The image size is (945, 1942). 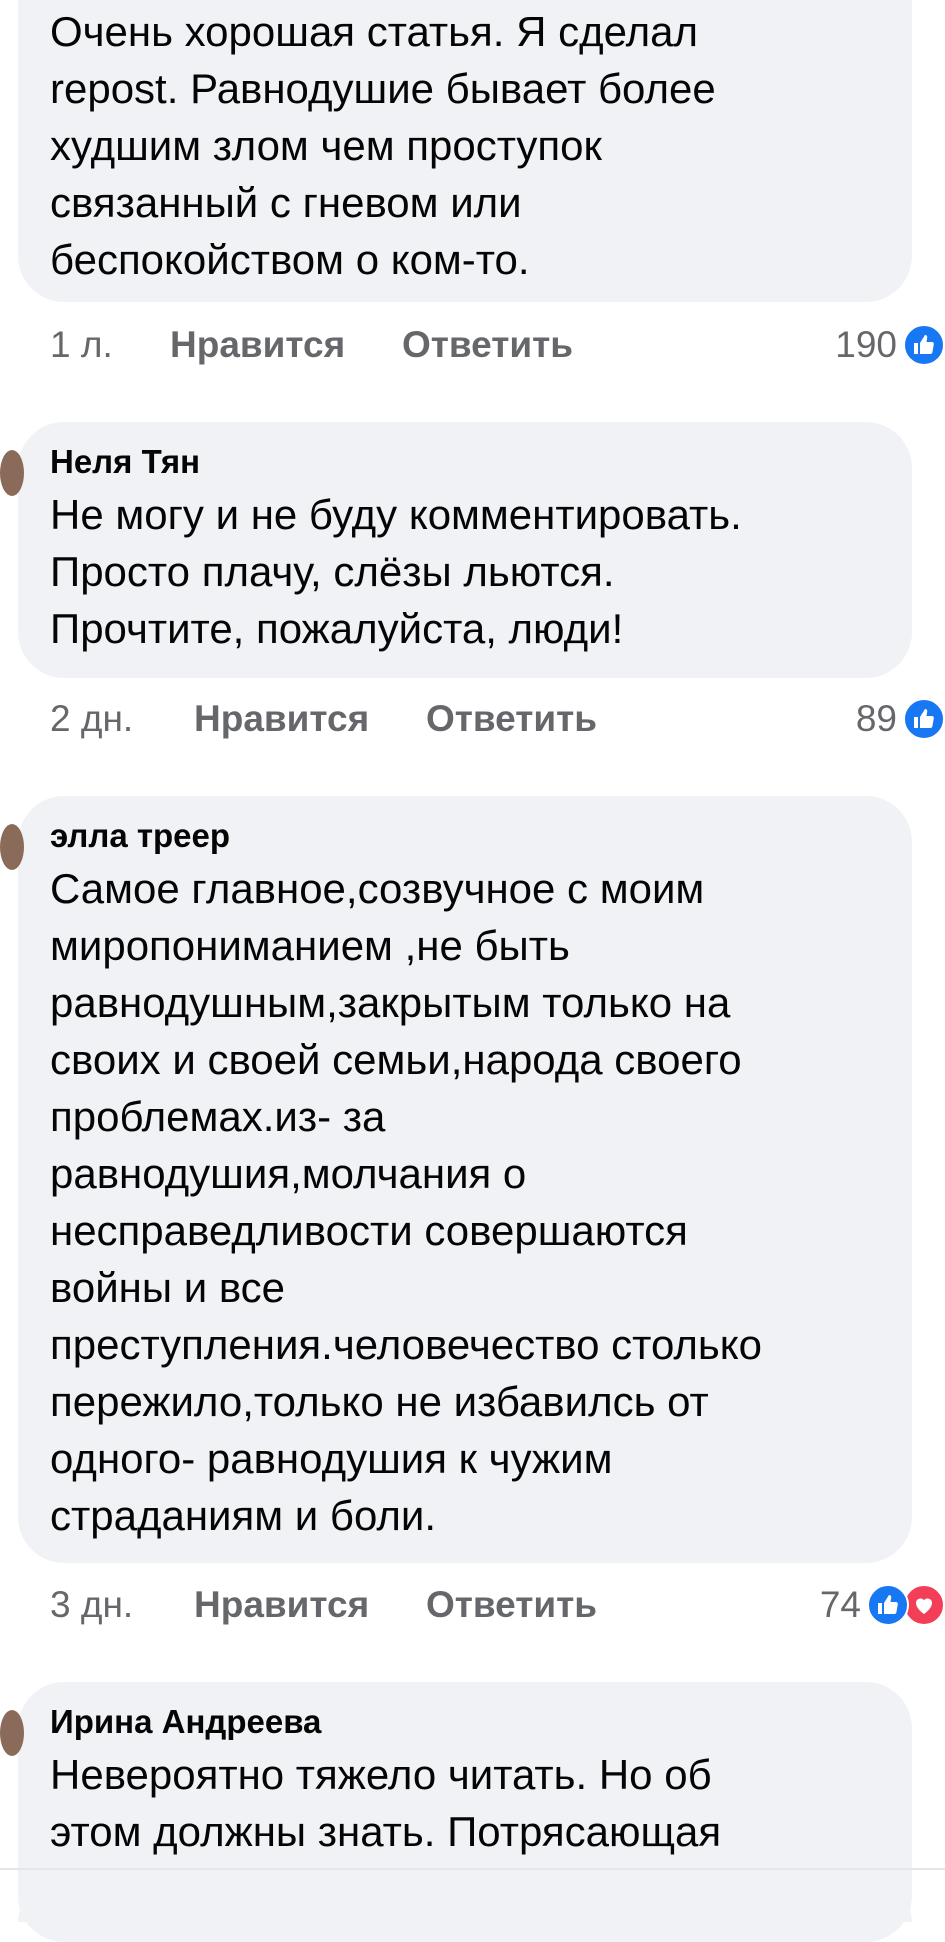 What do you see at coordinates (81, 345) in the screenshot?
I see `comment-timestamp: 1 л.` at bounding box center [81, 345].